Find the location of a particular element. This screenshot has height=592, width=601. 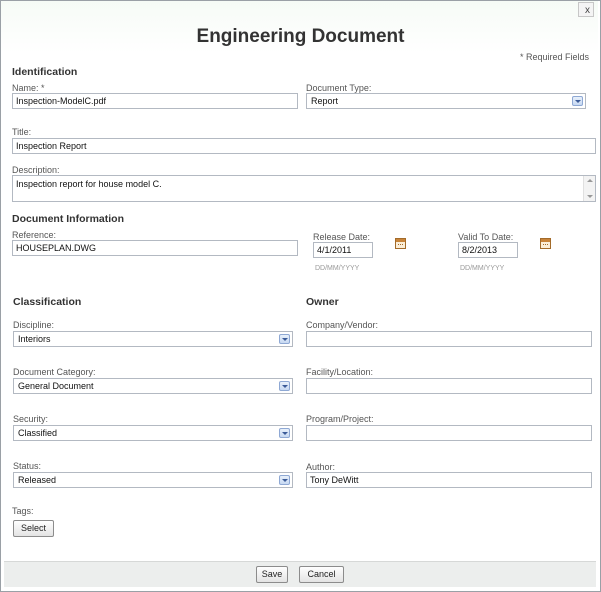

valid-to-date-label: Valid To Date: is located at coordinates (486, 237).